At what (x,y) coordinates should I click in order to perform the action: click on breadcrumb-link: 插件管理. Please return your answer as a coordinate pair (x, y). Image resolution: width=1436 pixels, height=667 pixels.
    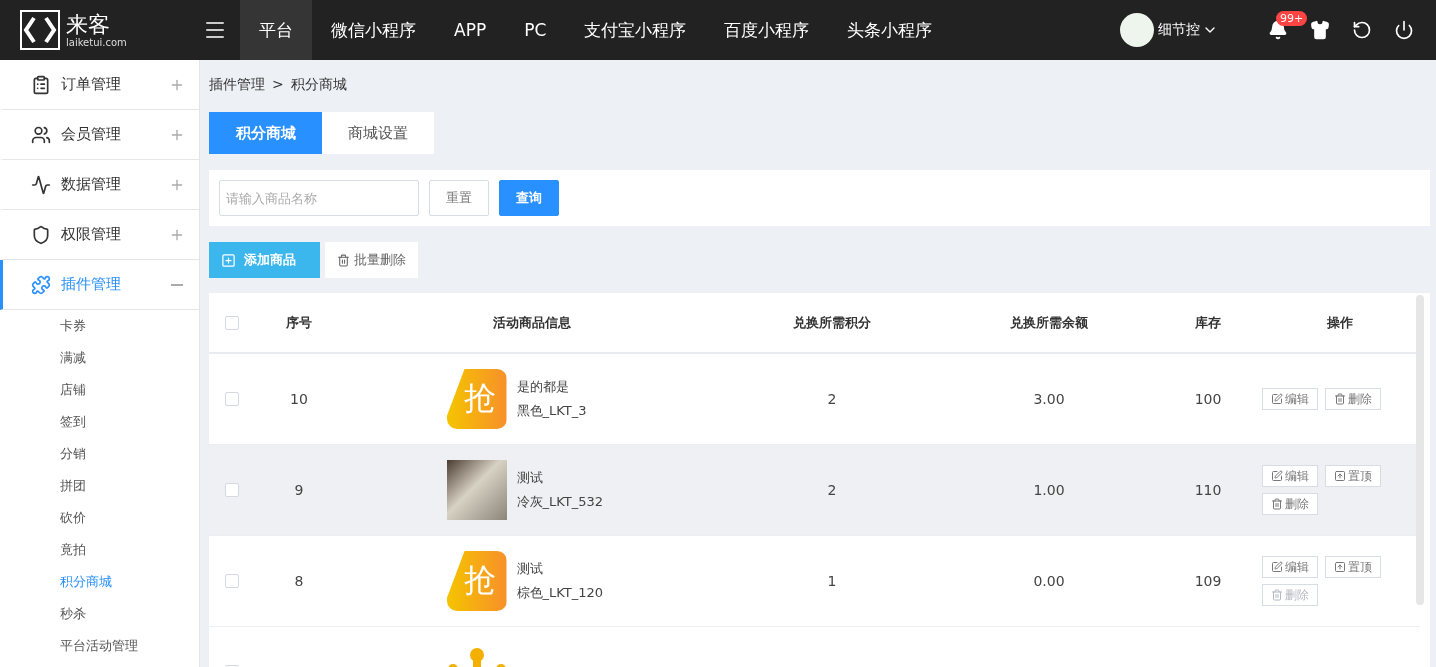
    Looking at the image, I should click on (237, 89).